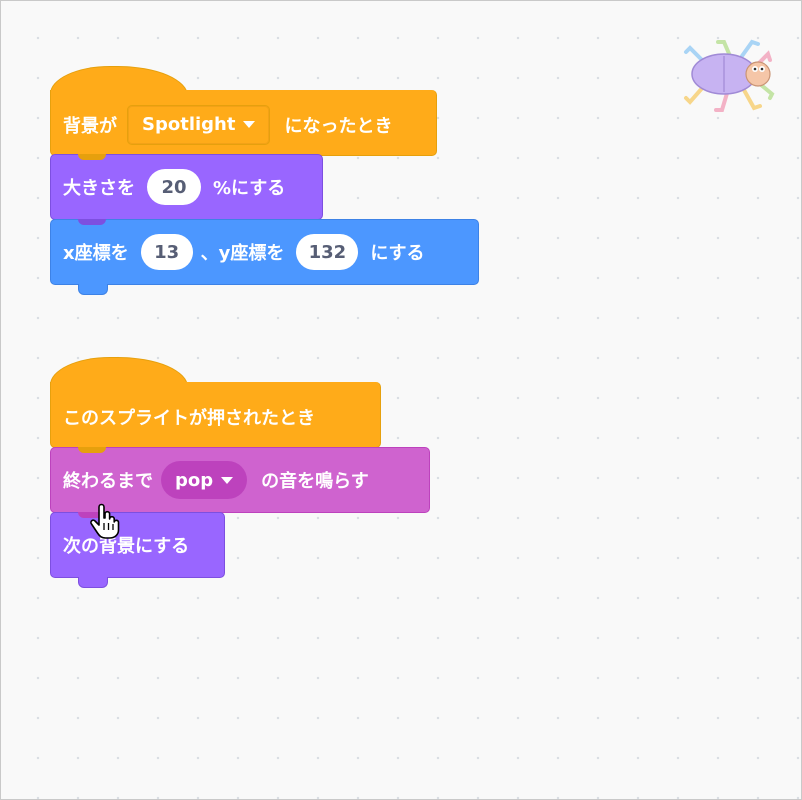 The width and height of the screenshot is (802, 800). I want to click on block-label: 終わるまで, so click(108, 481).